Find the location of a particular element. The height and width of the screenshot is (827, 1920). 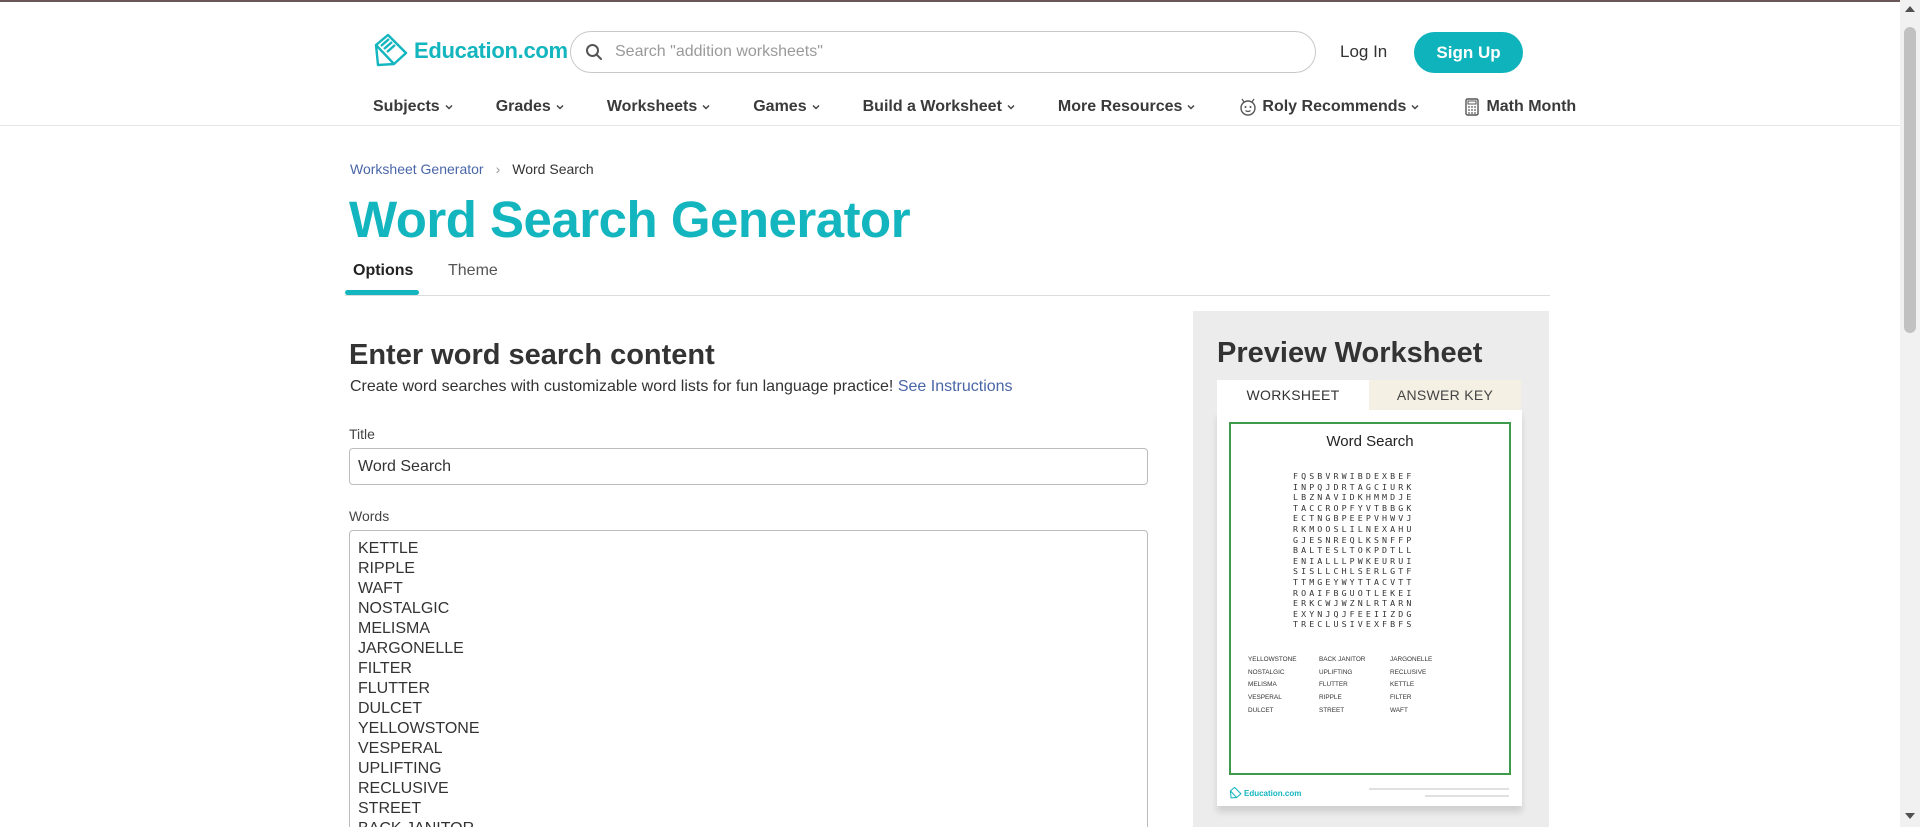

grid-row: TRECLUSIVEXFBFS is located at coordinates (1354, 624).